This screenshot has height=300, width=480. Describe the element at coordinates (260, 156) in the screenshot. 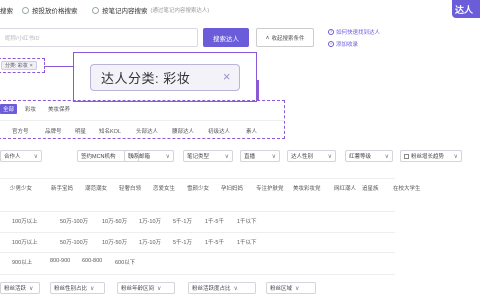

I see `dropdown-live: 直播 ∨` at that location.